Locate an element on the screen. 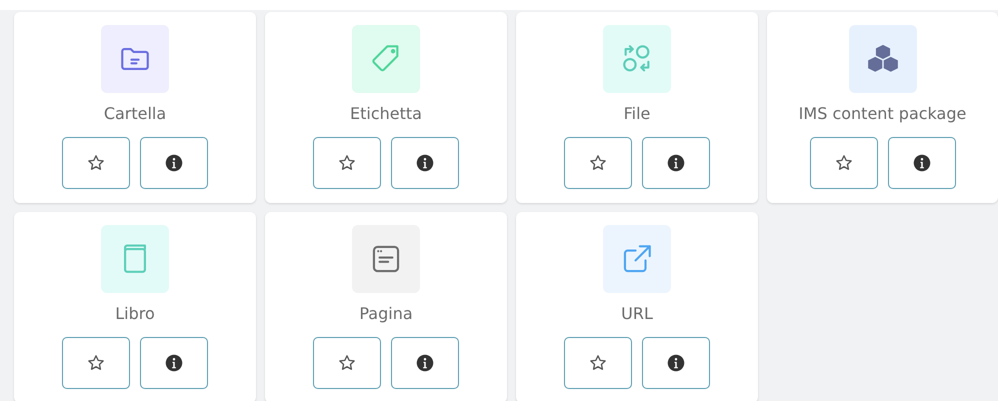 The height and width of the screenshot is (401, 998). activity-label: Pagina is located at coordinates (386, 314).